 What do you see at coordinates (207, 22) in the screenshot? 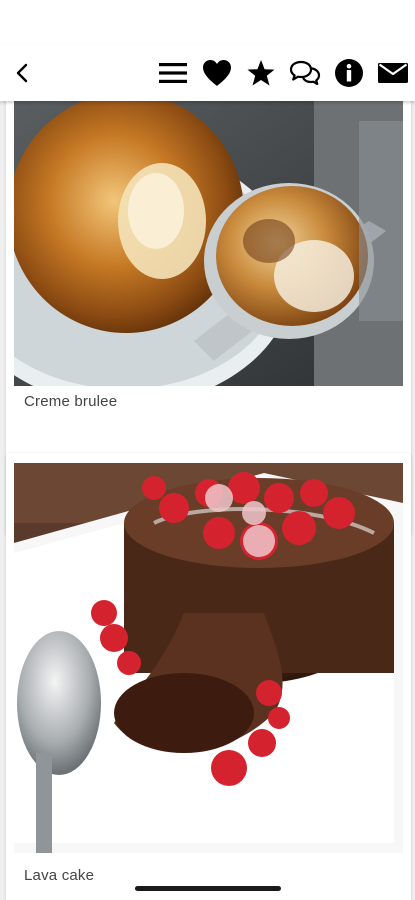
I see `status-bar` at bounding box center [207, 22].